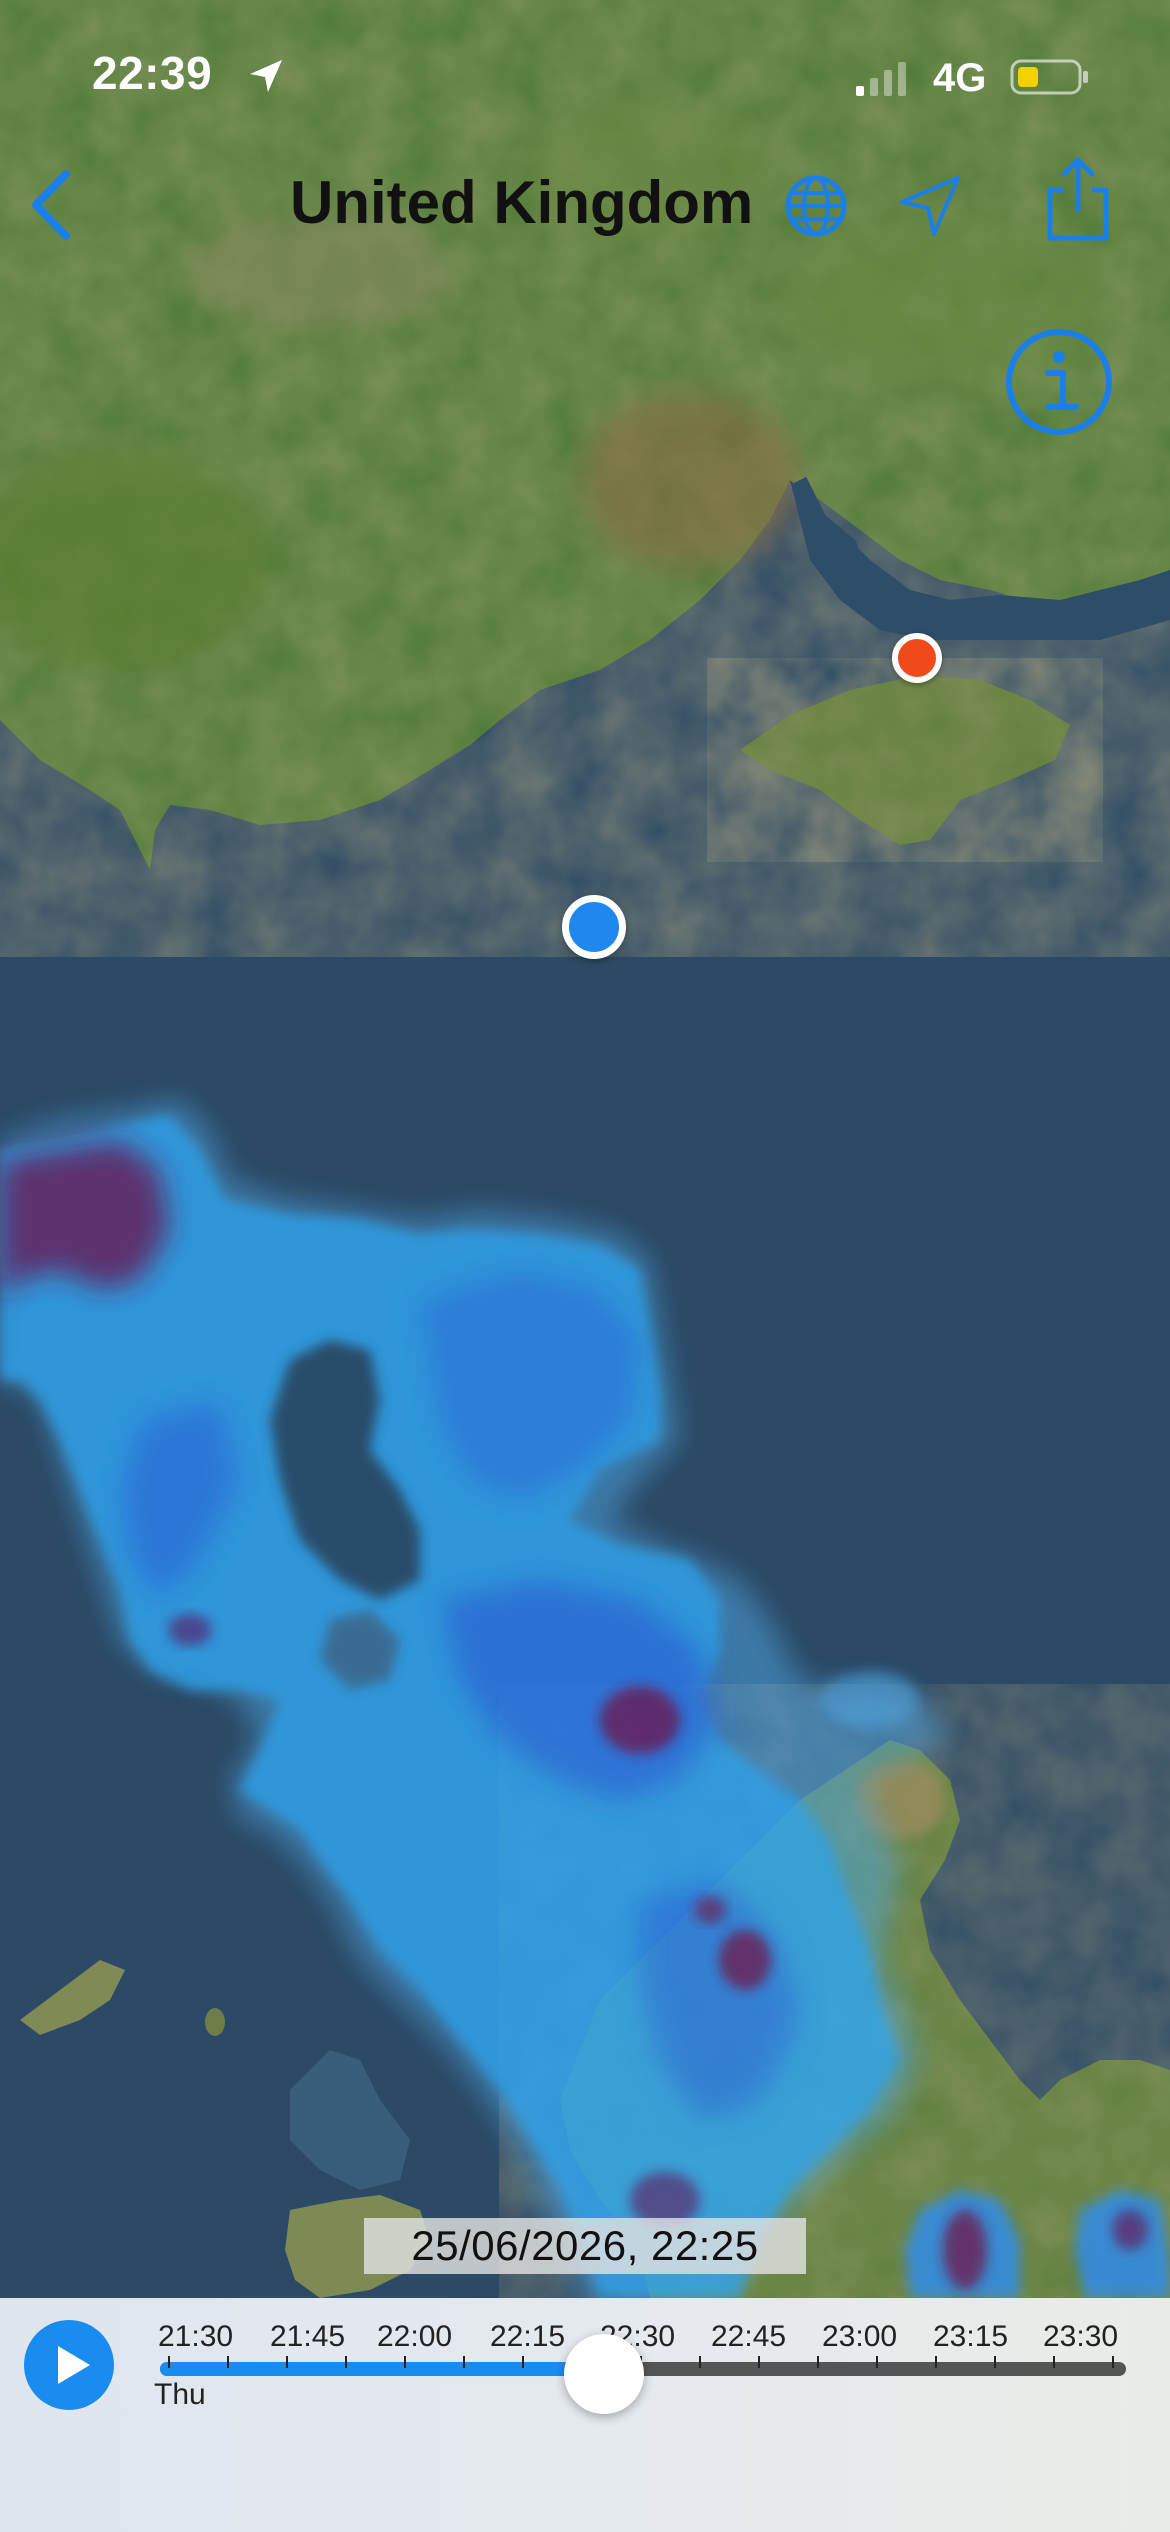  I want to click on user-location-marker, so click(594, 927).